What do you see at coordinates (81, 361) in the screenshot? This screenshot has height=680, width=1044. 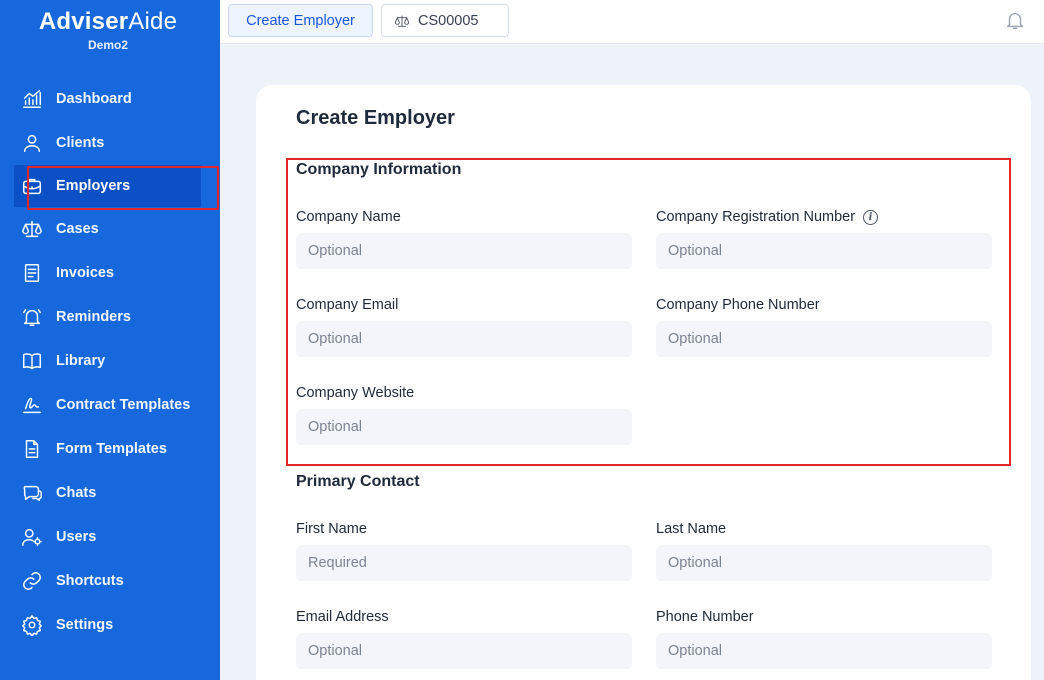 I see `sidebar-item-label: Library` at bounding box center [81, 361].